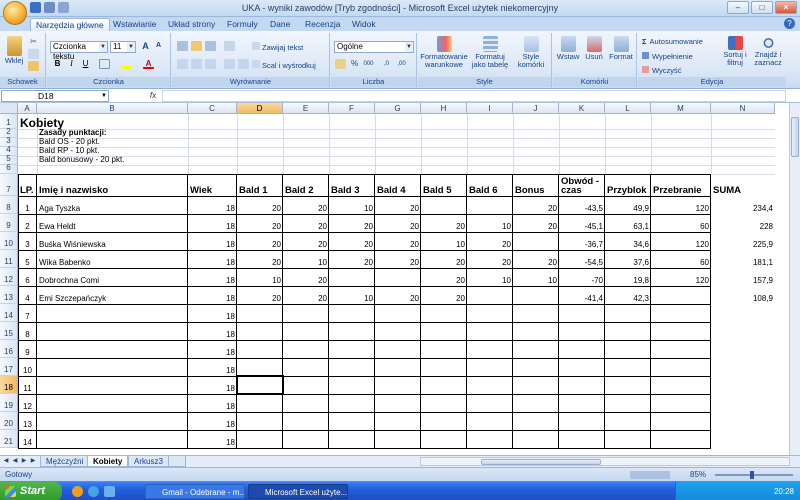 The width and height of the screenshot is (800, 500). Describe the element at coordinates (182, 64) in the screenshot. I see `align-left-icon` at that location.